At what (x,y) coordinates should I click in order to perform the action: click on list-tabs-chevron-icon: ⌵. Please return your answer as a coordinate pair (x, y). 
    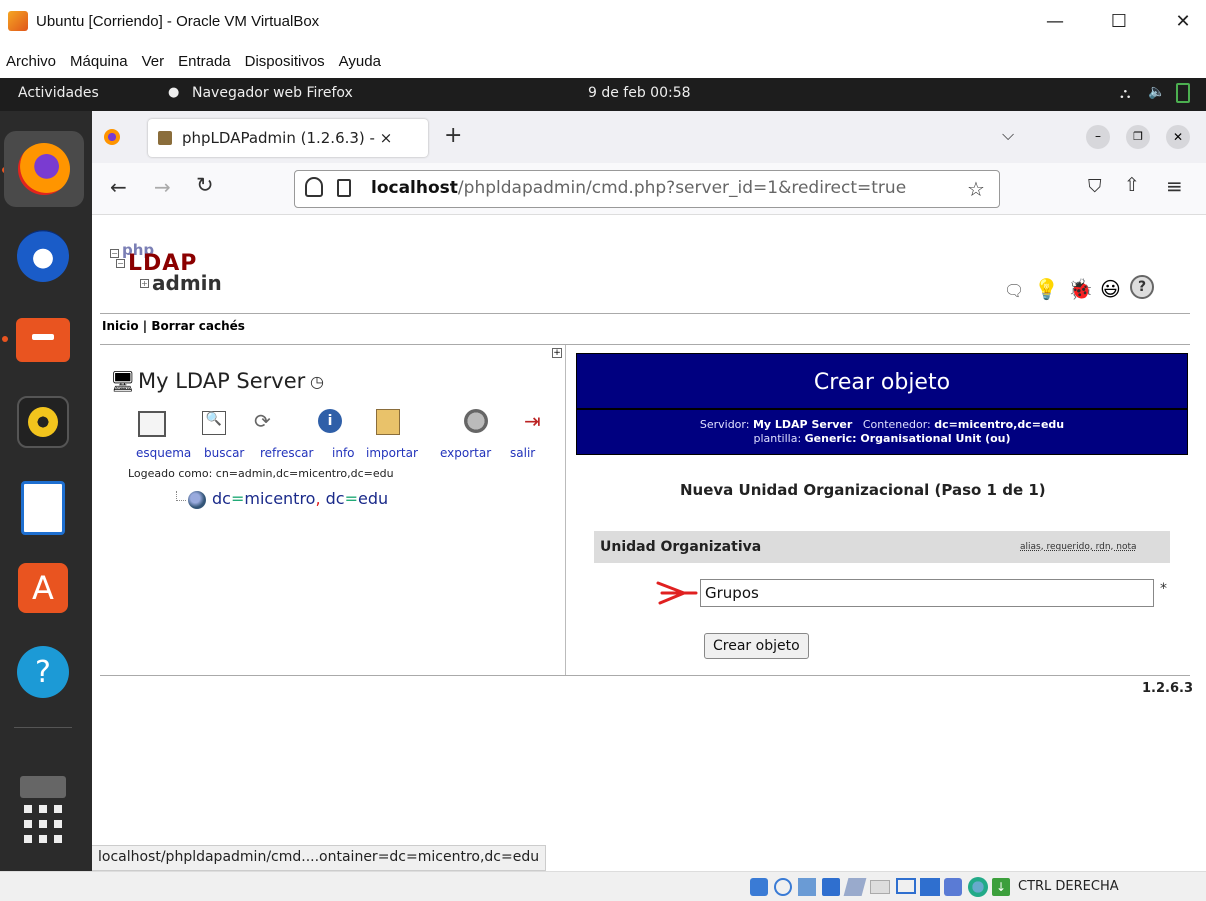
    Looking at the image, I should click on (1008, 135).